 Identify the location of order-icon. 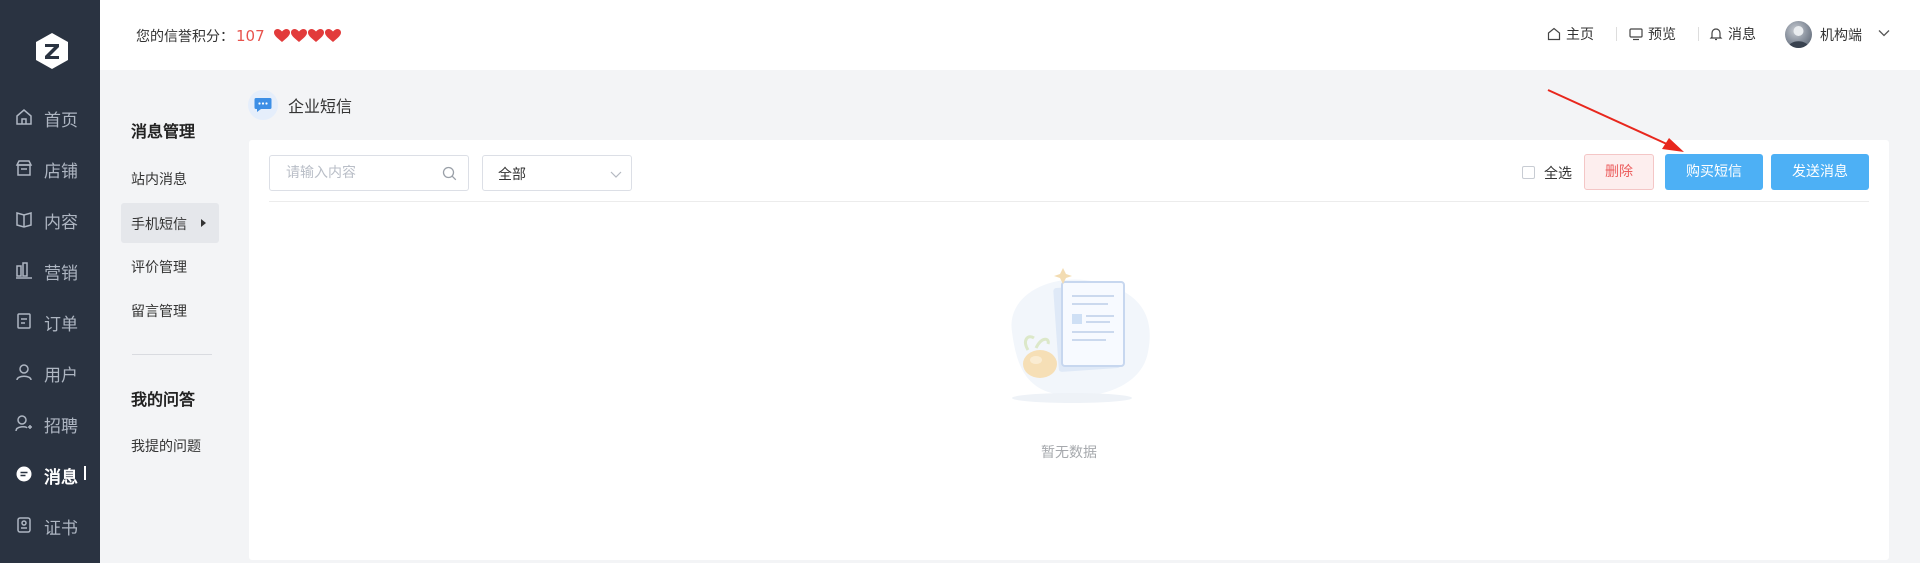
(24, 321).